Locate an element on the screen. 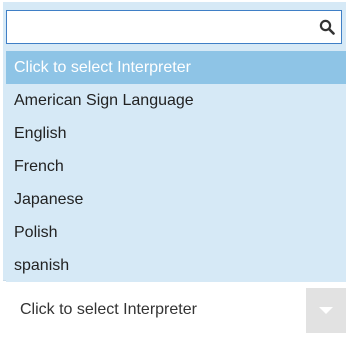 The width and height of the screenshot is (346, 337). option-french: French is located at coordinates (176, 166).